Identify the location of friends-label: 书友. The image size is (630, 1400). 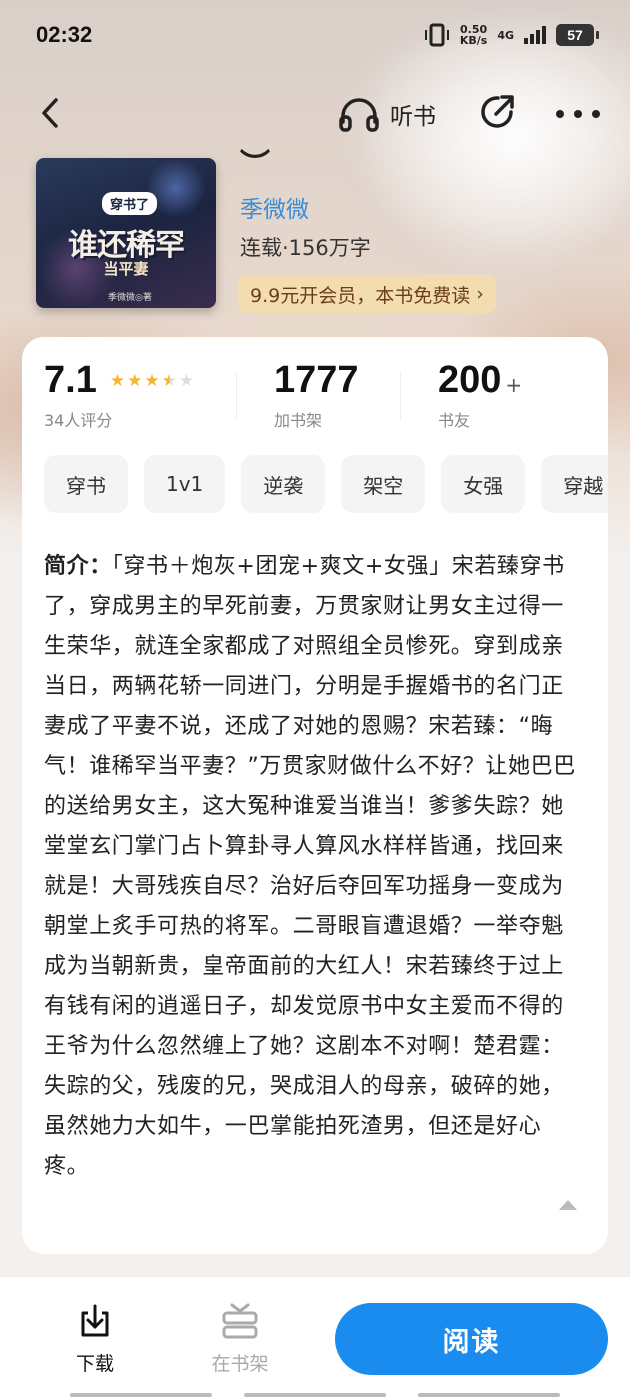
(454, 420).